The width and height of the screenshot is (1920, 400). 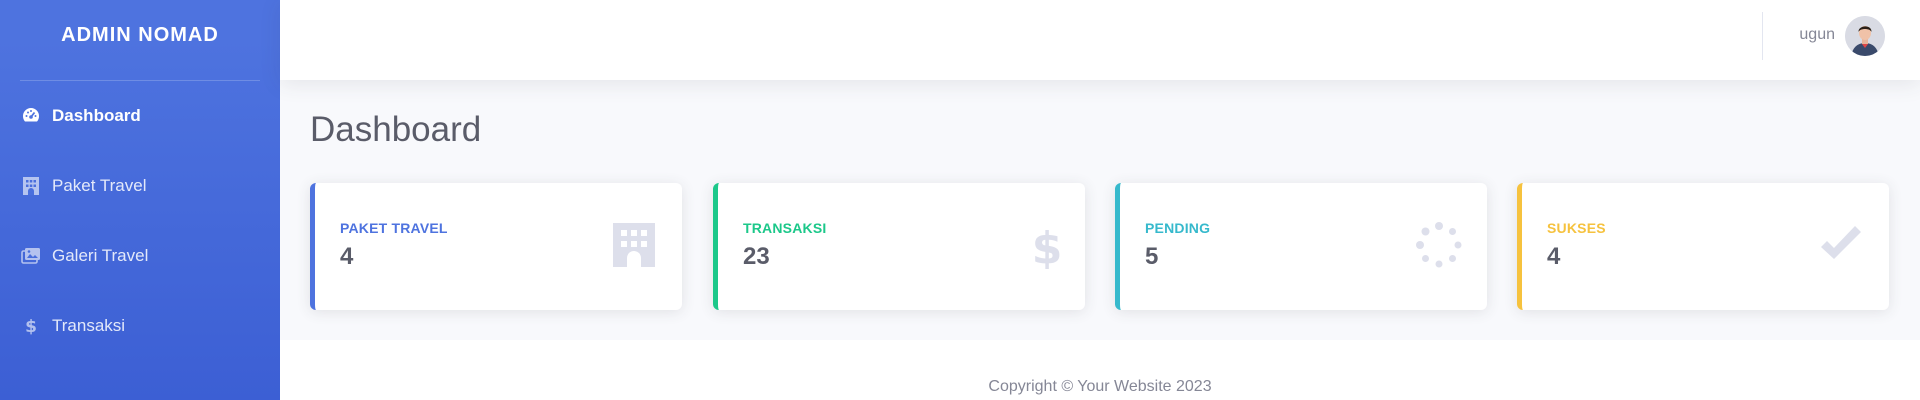 I want to click on sidebar-item-paket-travel: Paket Travel, so click(x=140, y=186).